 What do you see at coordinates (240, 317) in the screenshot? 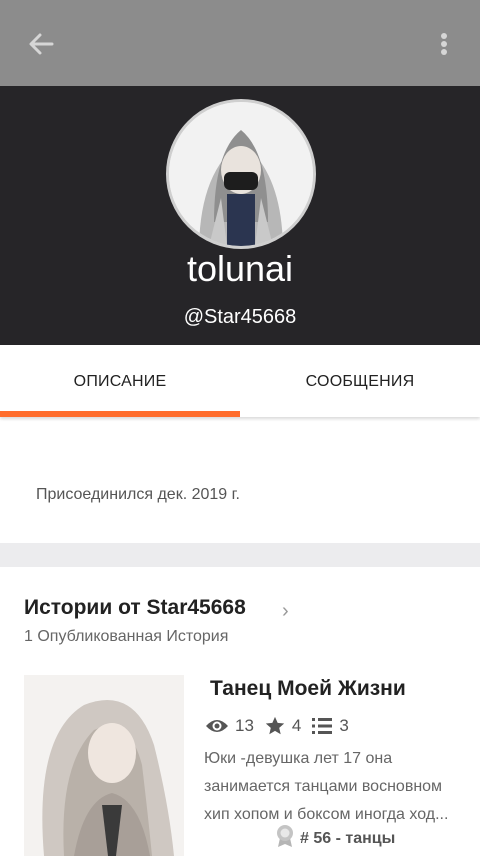
I see `profile-handle: @Star45668` at bounding box center [240, 317].